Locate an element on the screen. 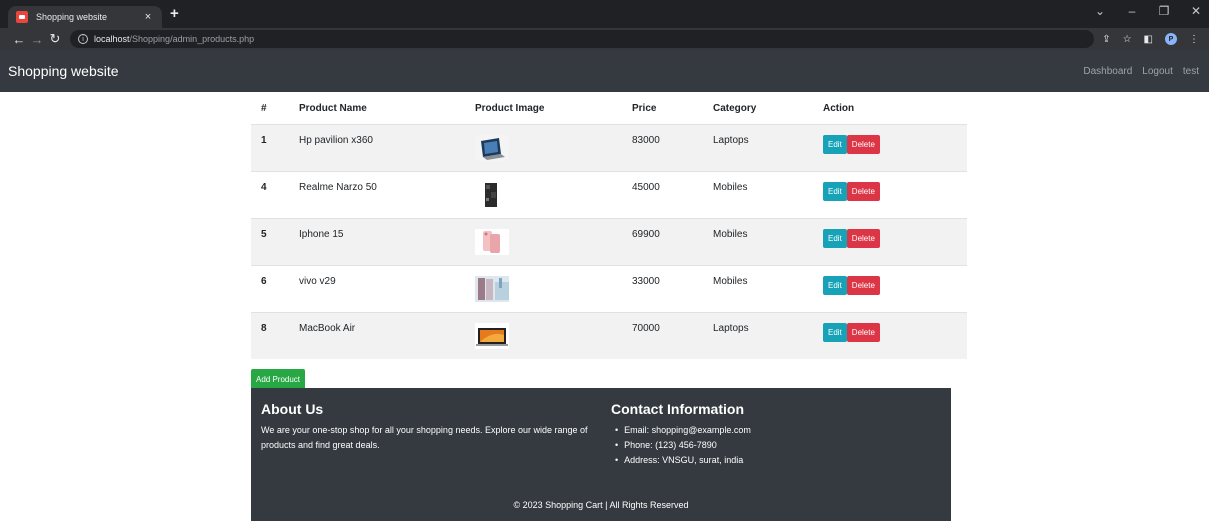 This screenshot has height=521, width=1209. table-row: 1 Hp pavilion x360 83000 Laptops Edit Delete is located at coordinates (609, 147).